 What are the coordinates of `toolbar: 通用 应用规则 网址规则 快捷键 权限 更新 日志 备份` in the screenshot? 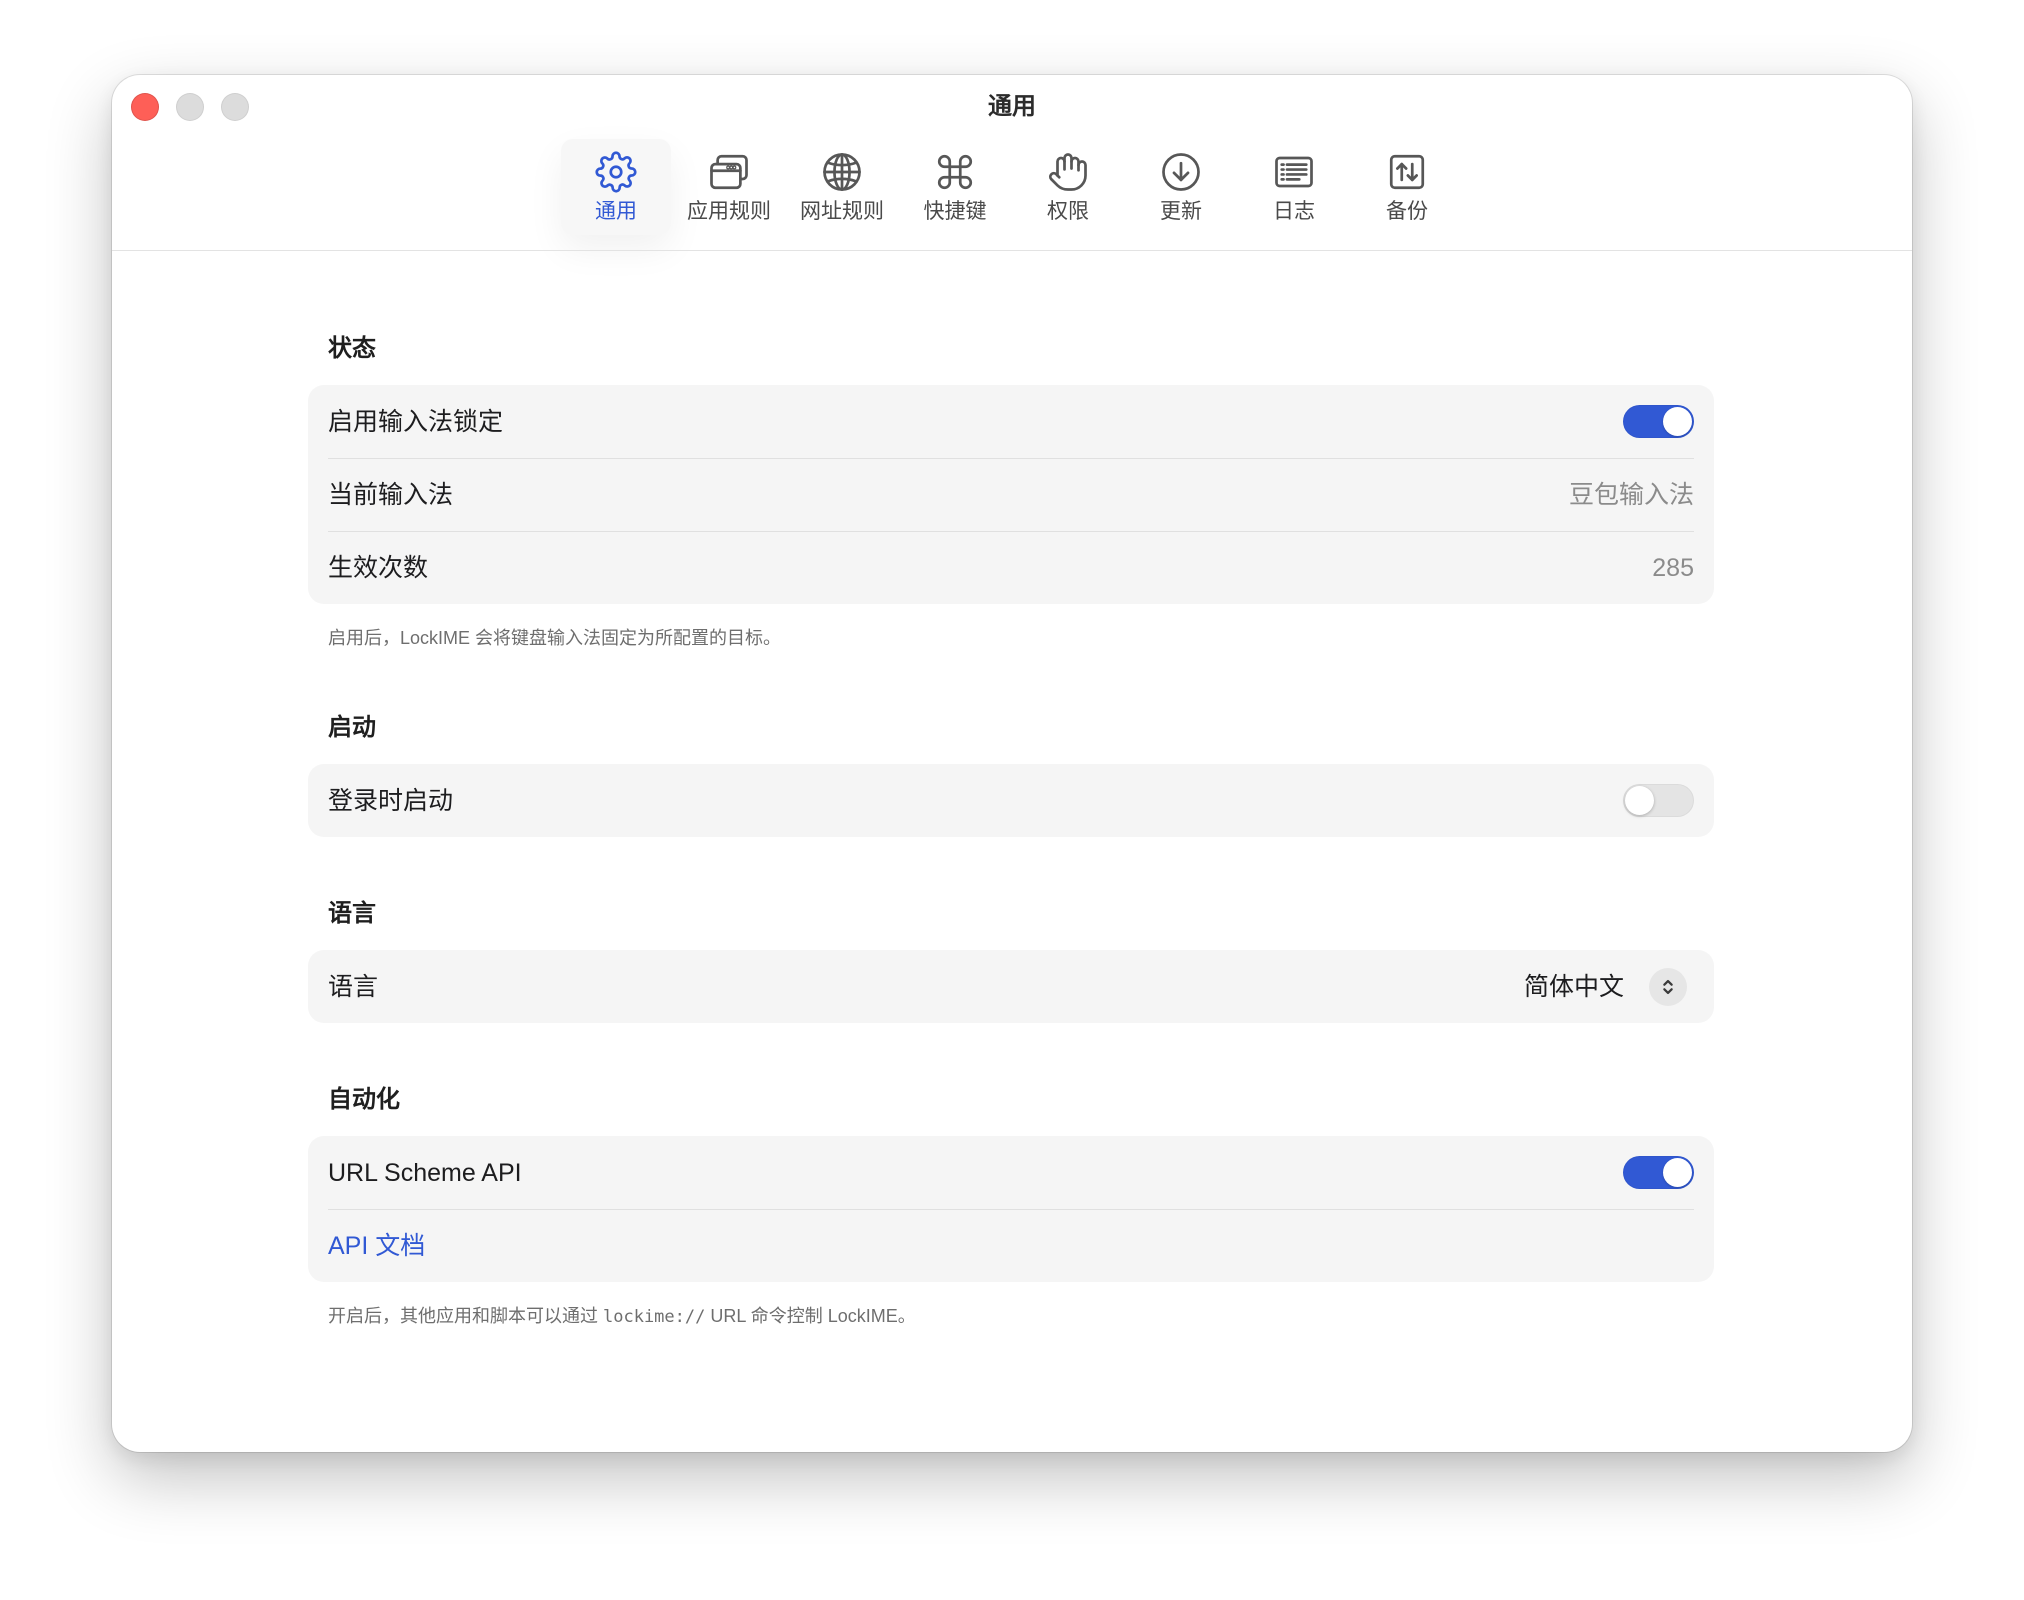 It's located at (1011, 187).